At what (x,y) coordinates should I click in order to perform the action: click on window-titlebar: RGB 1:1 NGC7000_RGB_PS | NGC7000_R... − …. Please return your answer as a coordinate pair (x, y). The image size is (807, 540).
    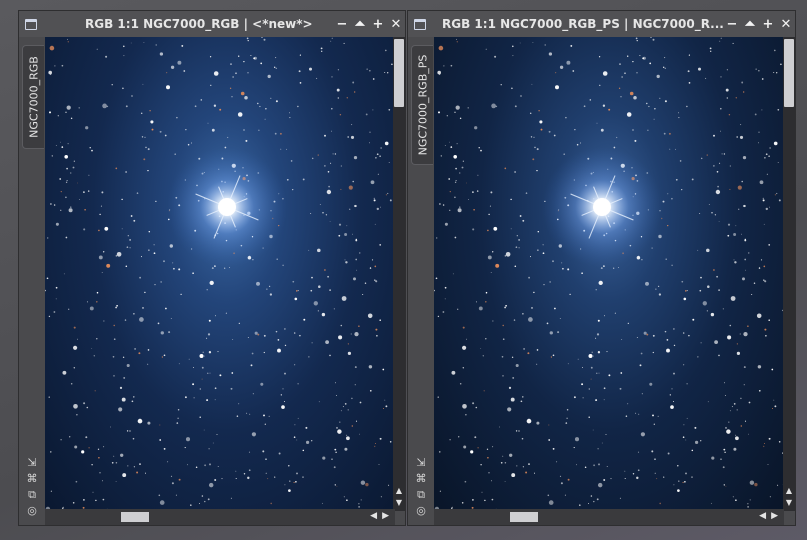
    Looking at the image, I should click on (601, 24).